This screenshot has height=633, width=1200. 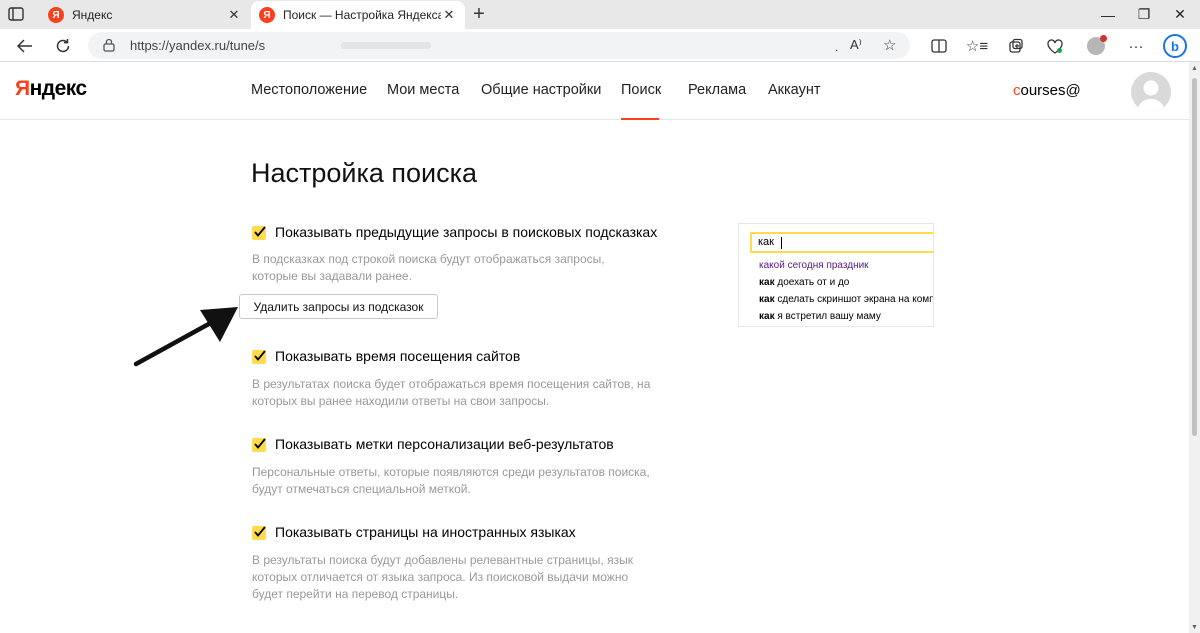 I want to click on option-label: Показывать время посещения сайтов, so click(x=397, y=356).